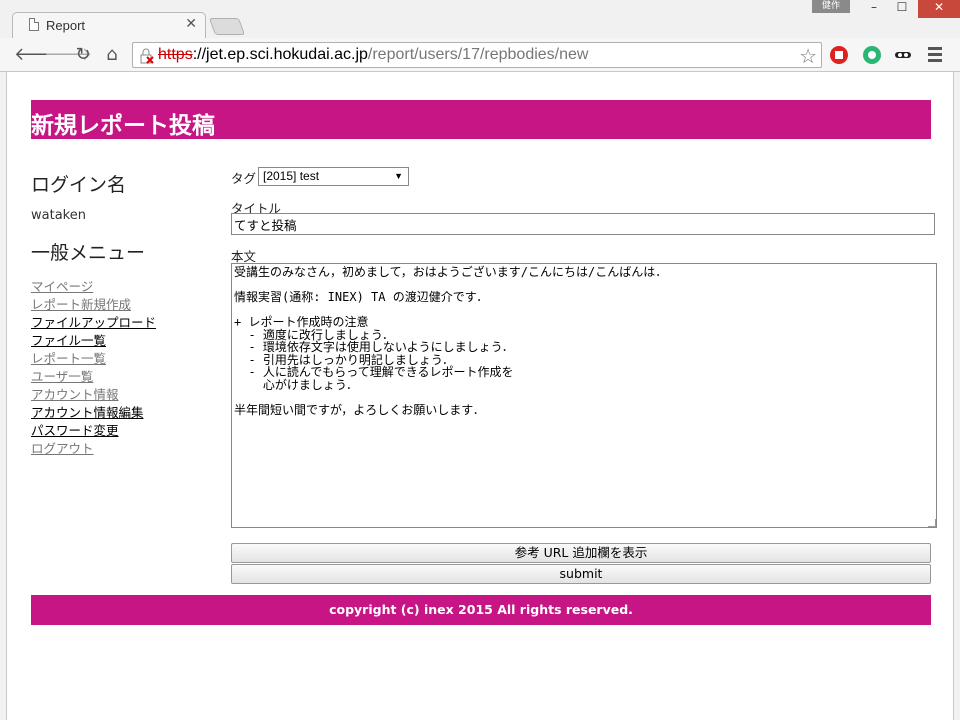 The width and height of the screenshot is (960, 720). I want to click on back-icon: 🡐, so click(38, 55).